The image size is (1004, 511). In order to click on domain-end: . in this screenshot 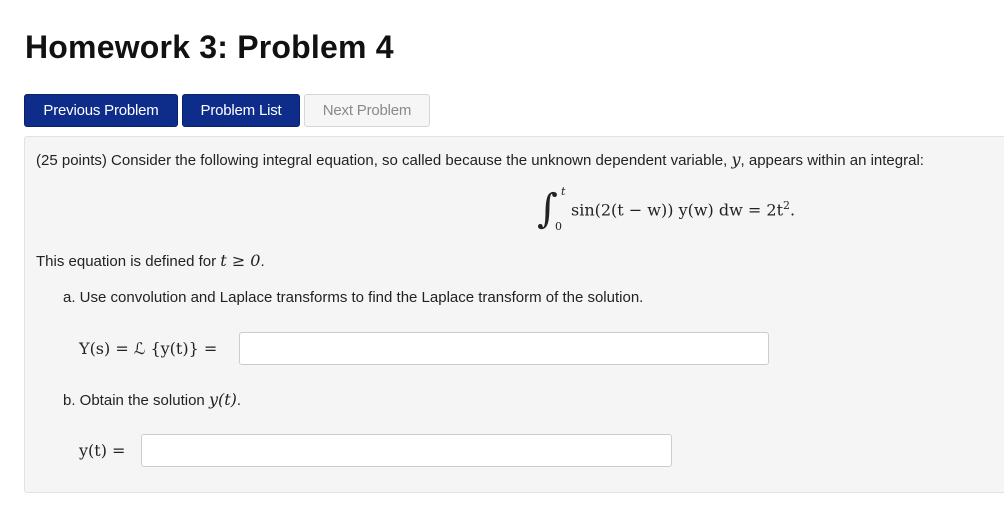, I will do `click(262, 261)`.